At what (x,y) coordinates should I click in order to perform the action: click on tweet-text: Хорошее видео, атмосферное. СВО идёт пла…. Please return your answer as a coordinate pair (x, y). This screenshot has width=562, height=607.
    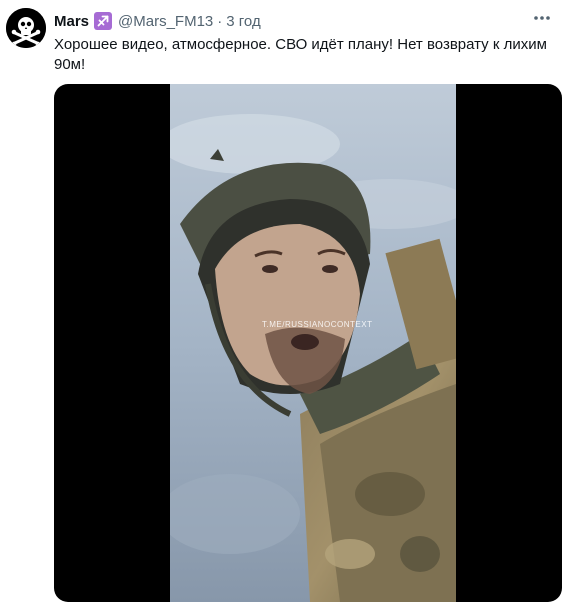
    Looking at the image, I should click on (300, 54).